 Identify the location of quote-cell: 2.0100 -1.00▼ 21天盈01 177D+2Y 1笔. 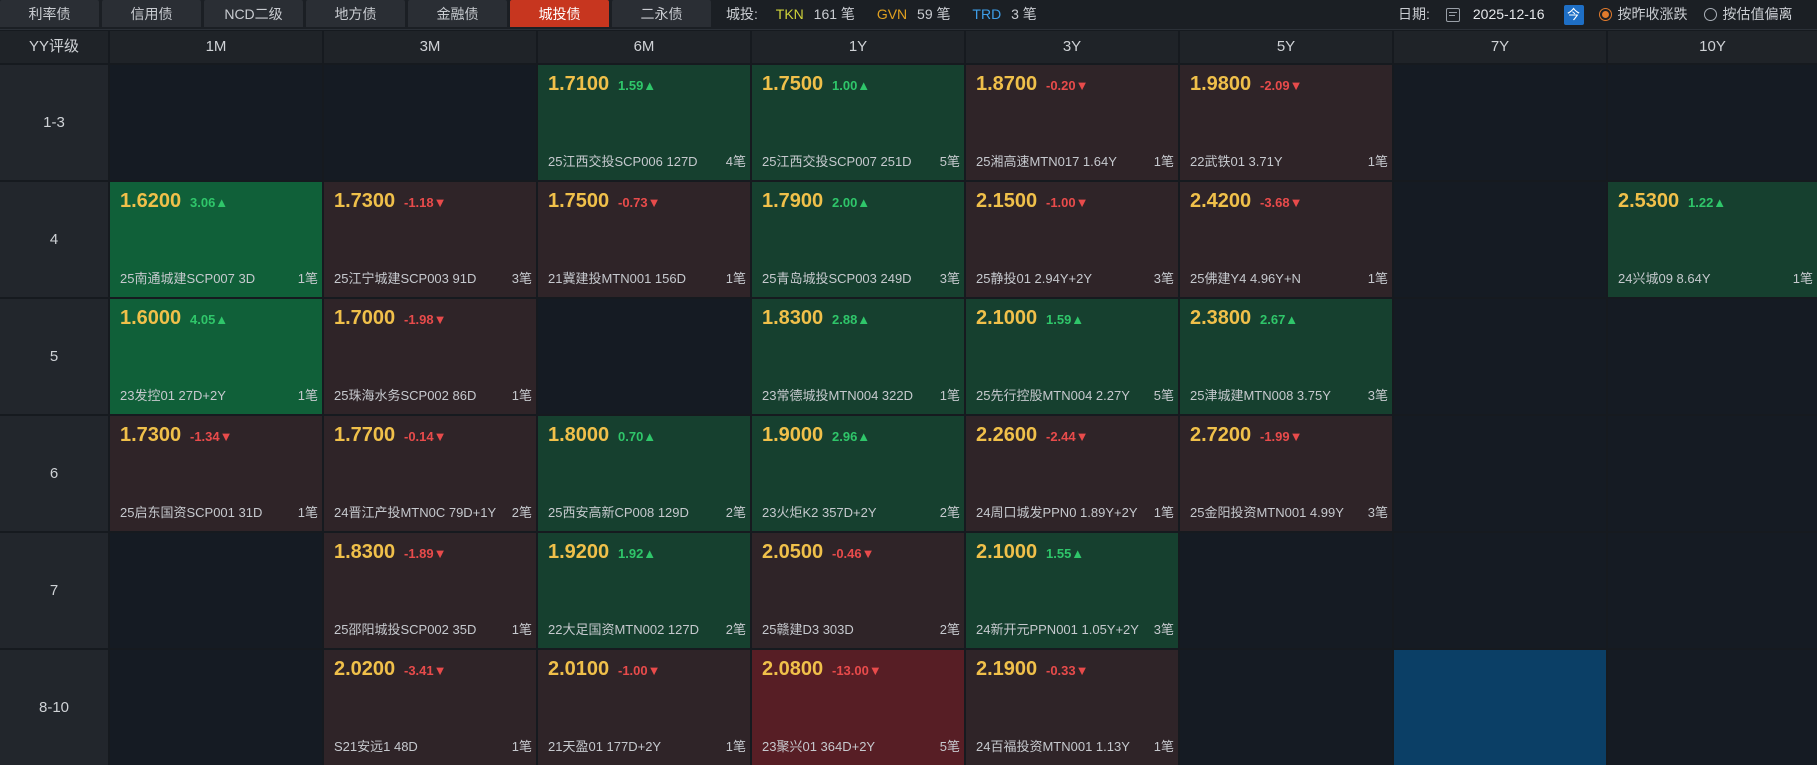
(644, 707).